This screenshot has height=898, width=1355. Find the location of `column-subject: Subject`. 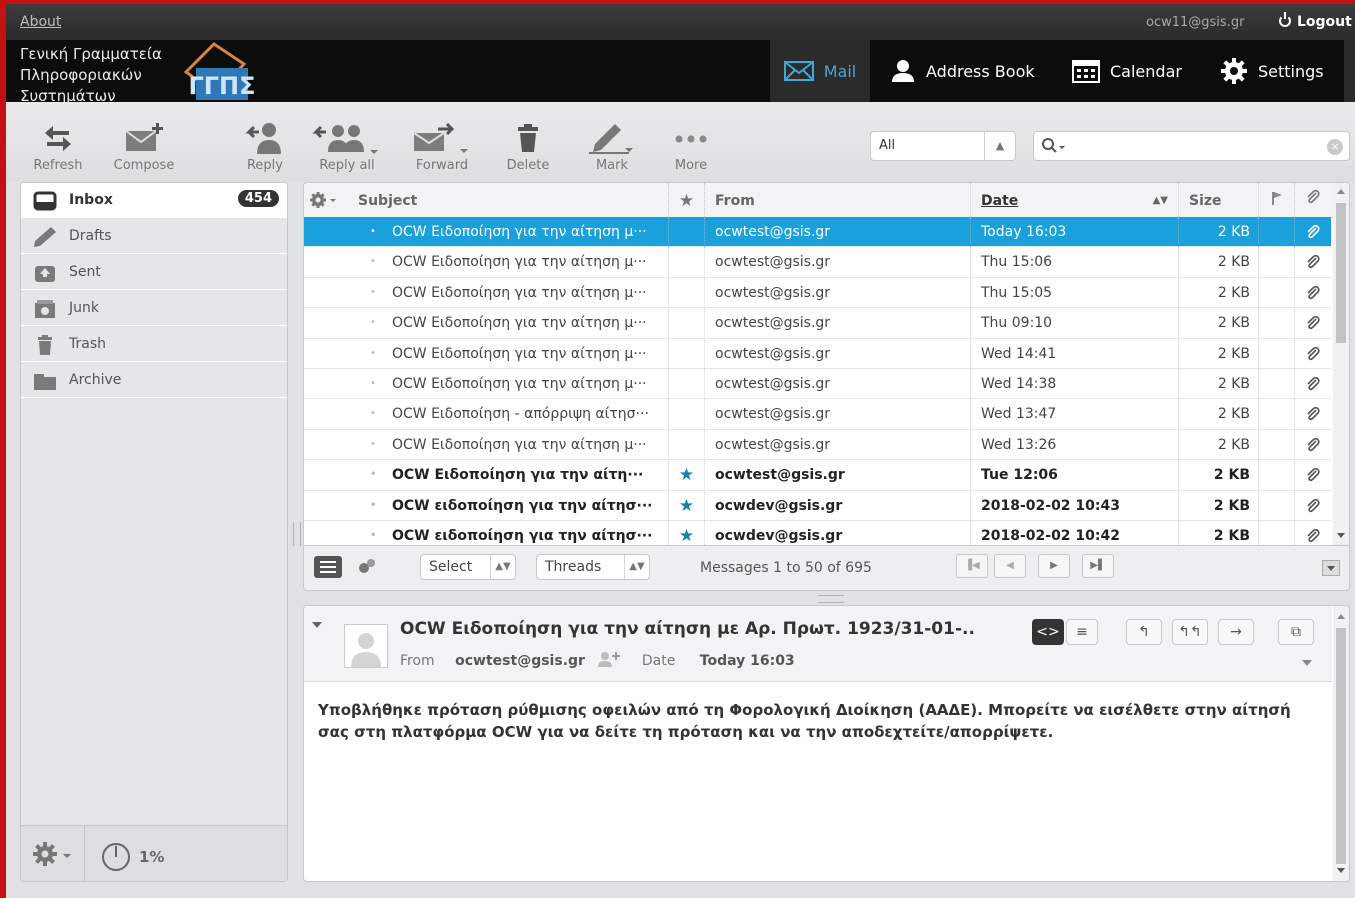

column-subject: Subject is located at coordinates (513, 200).